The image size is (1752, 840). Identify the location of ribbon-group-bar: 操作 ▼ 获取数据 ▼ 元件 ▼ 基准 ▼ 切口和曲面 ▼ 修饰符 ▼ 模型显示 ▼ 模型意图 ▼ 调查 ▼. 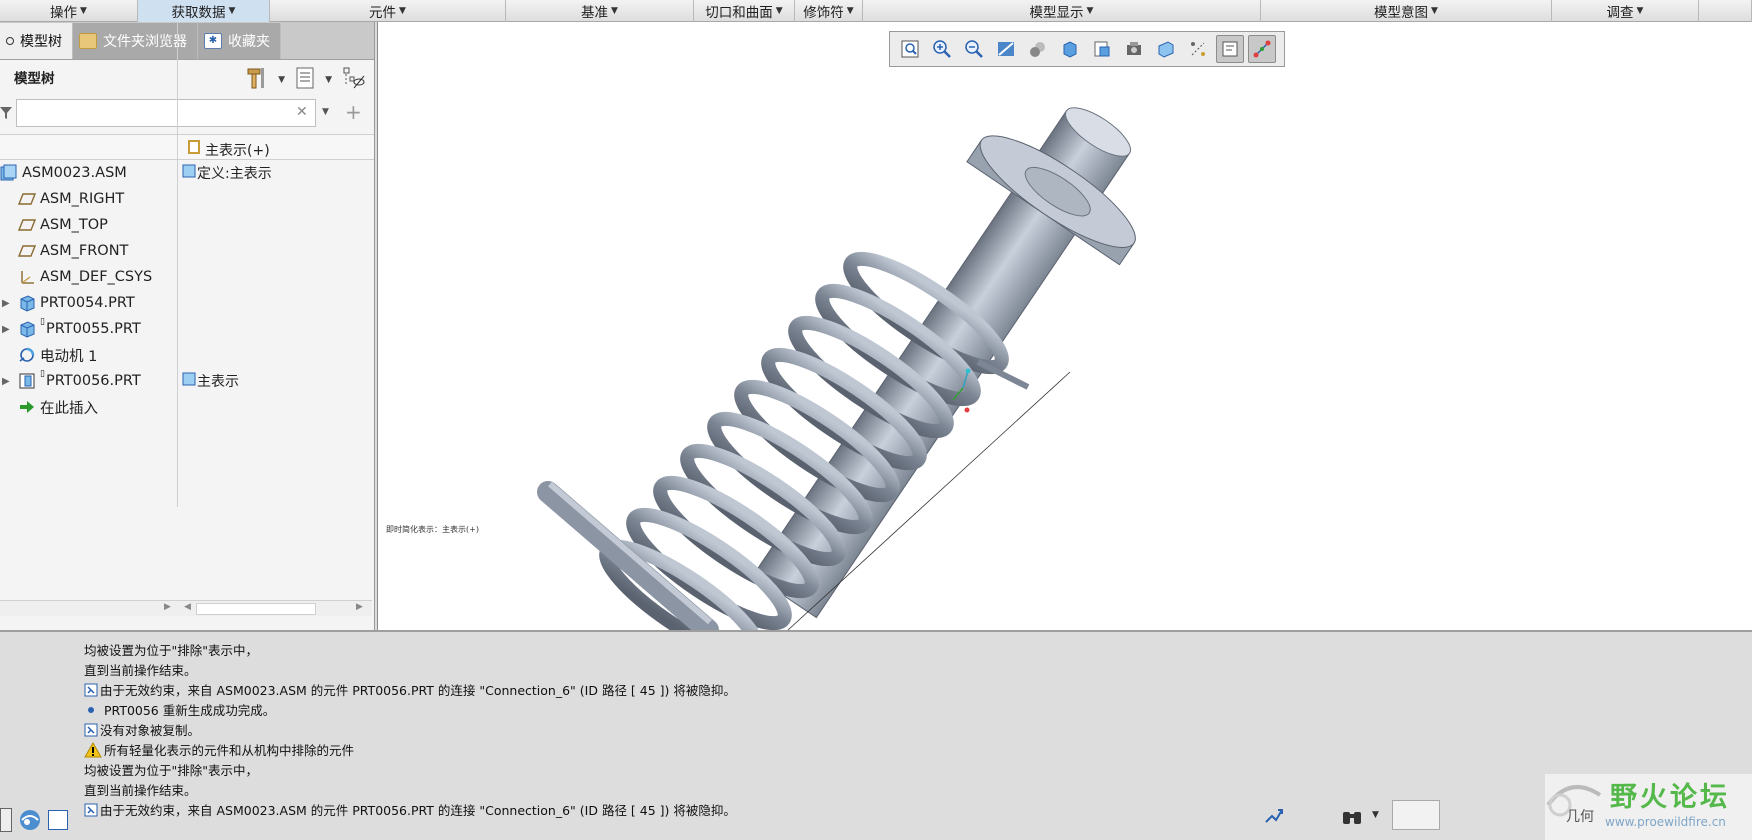
(876, 11).